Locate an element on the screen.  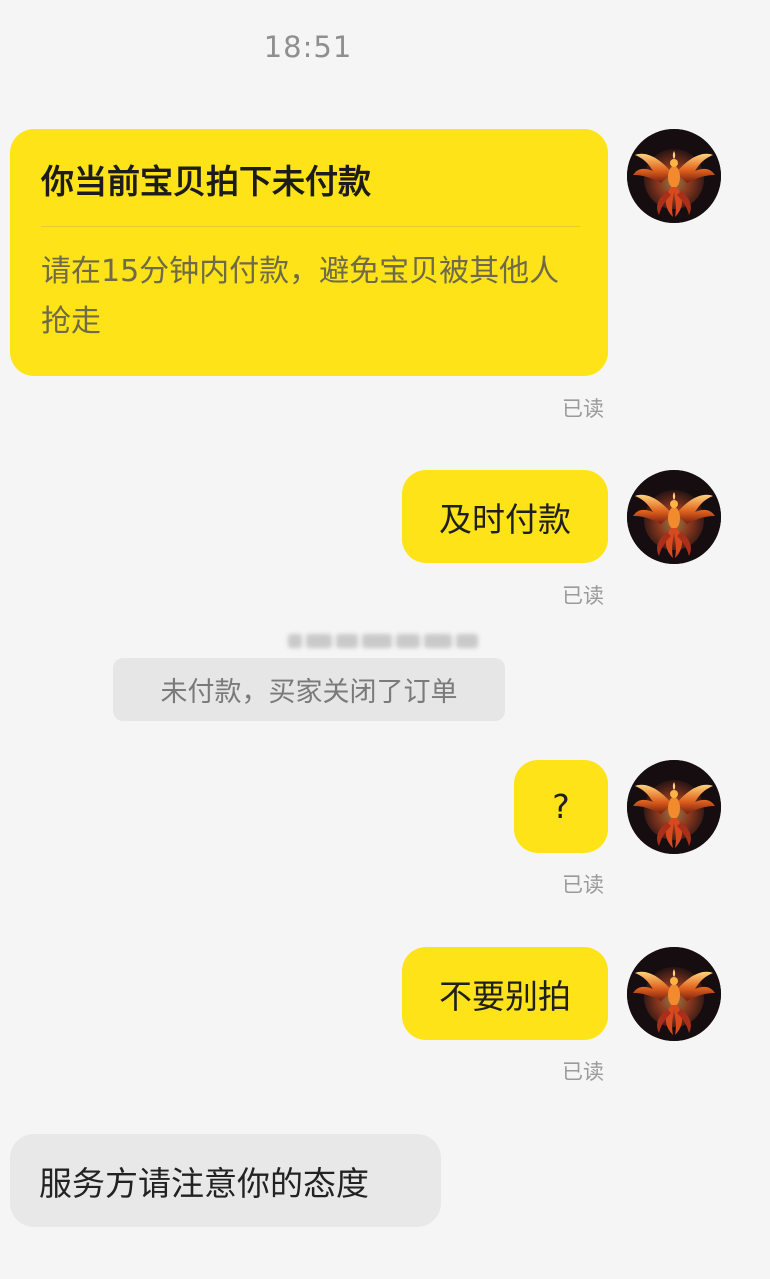
order-card-title: 你当前宝贝拍下未付款 is located at coordinates (206, 181).